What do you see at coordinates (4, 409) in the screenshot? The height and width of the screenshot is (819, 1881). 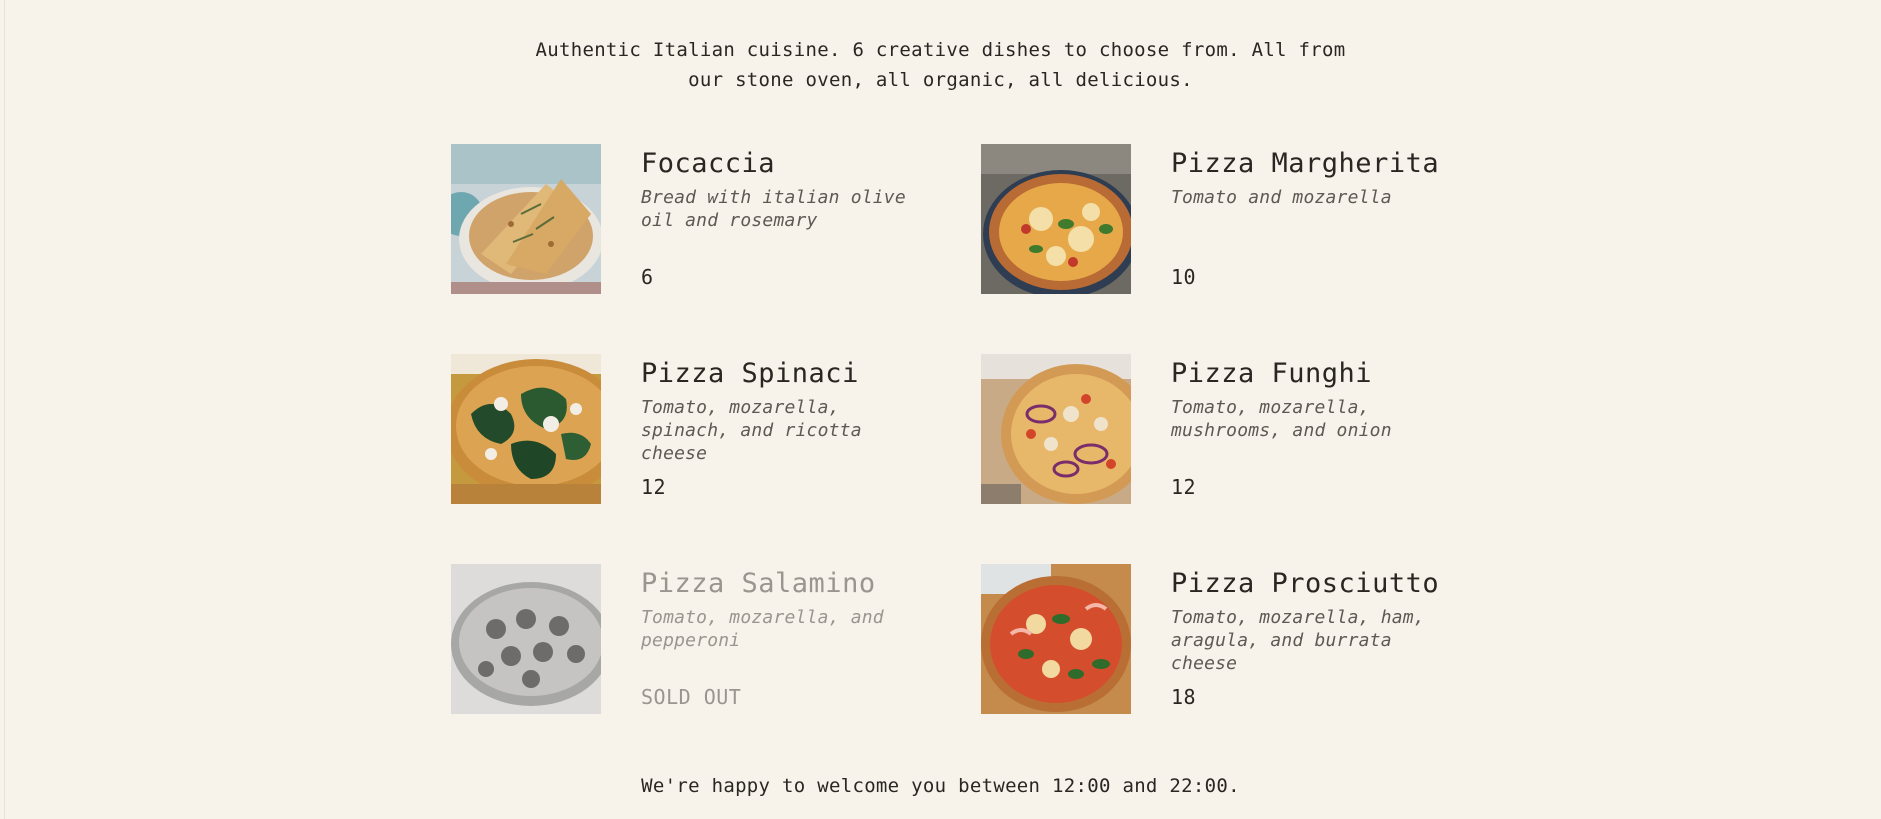 I see `page-edge-divider` at bounding box center [4, 409].